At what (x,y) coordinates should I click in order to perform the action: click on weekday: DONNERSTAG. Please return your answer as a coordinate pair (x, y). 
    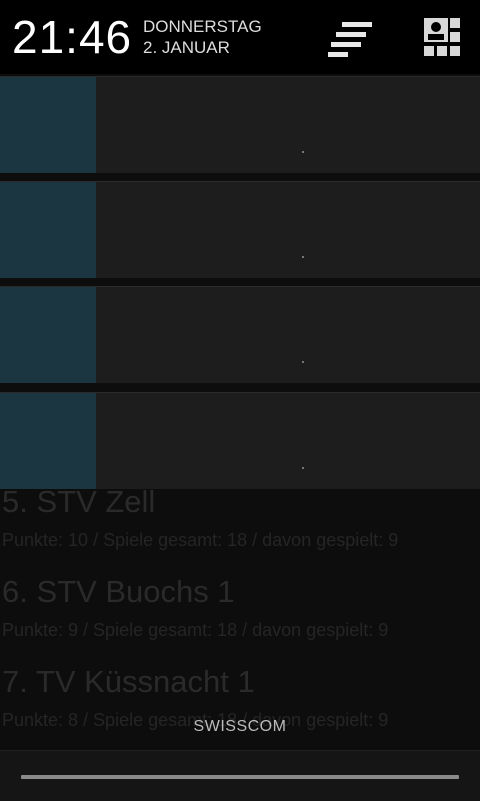
    Looking at the image, I should click on (202, 26).